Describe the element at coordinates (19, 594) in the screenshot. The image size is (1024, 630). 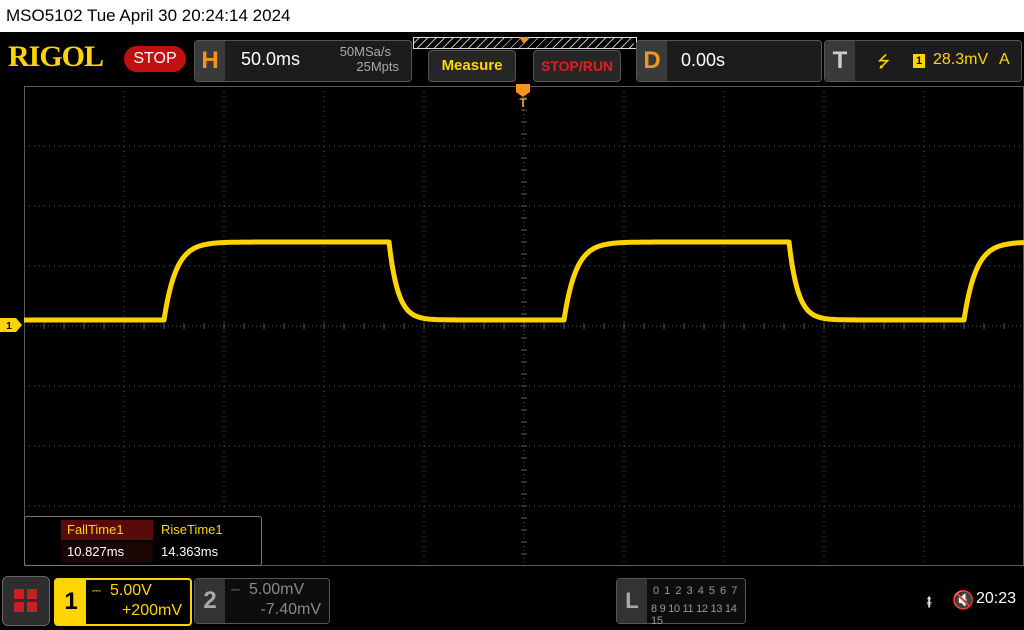
I see `menu-grid-icon` at that location.